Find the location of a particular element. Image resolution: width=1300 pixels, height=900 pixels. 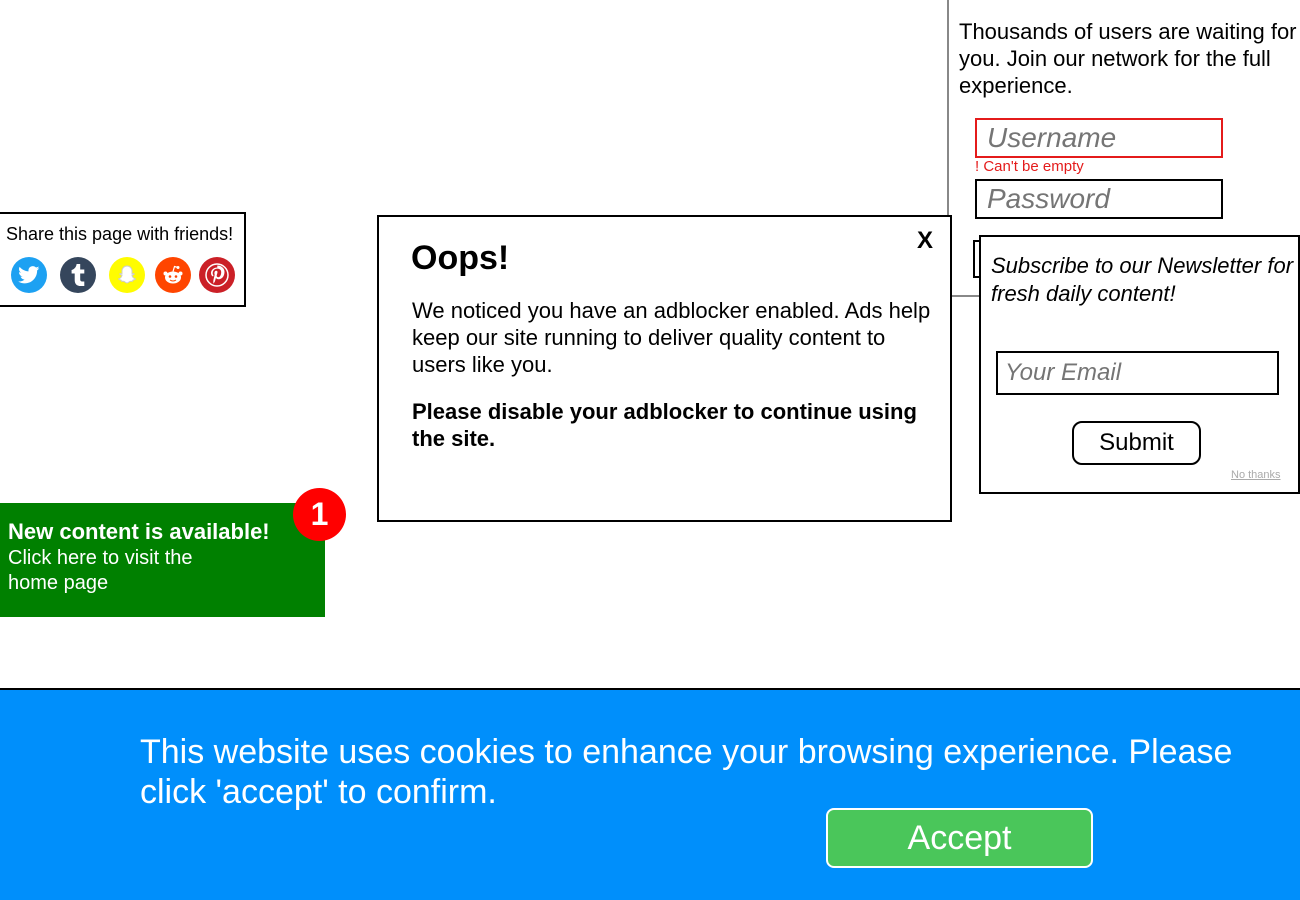

snapchat-icon is located at coordinates (127, 275).